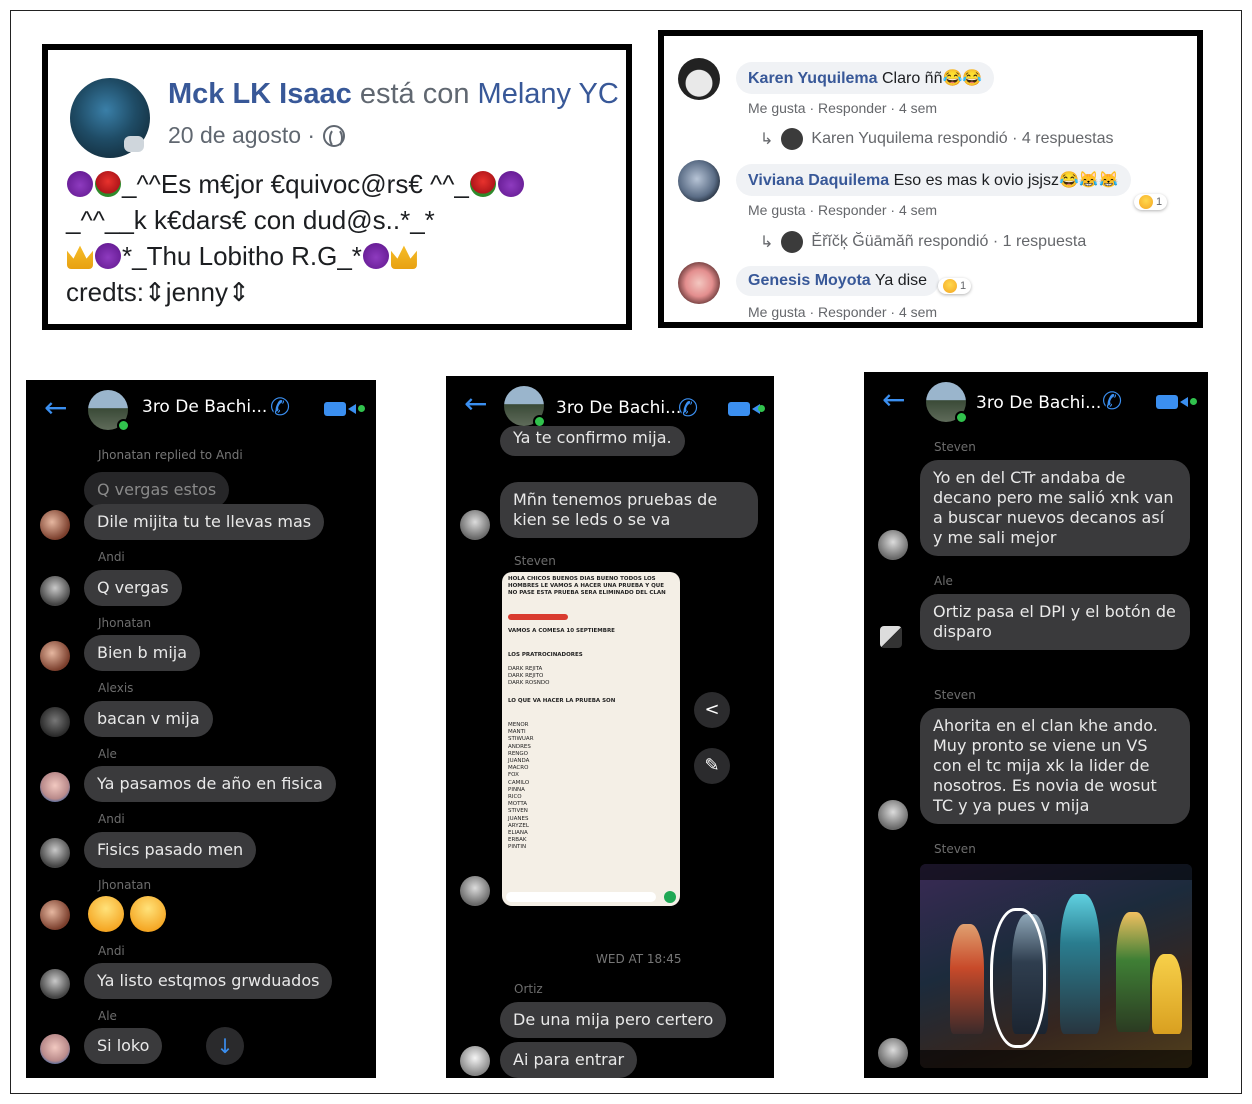 This screenshot has width=1252, height=1104. Describe the element at coordinates (712, 710) in the screenshot. I see `share-icon: <` at that location.